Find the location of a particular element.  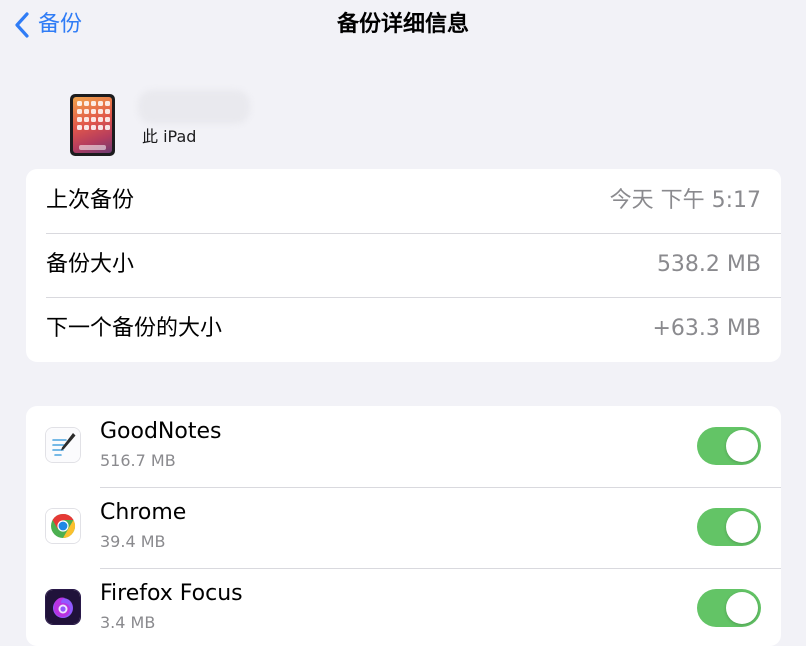

info-value: 今天 下午 5:17 is located at coordinates (685, 200).